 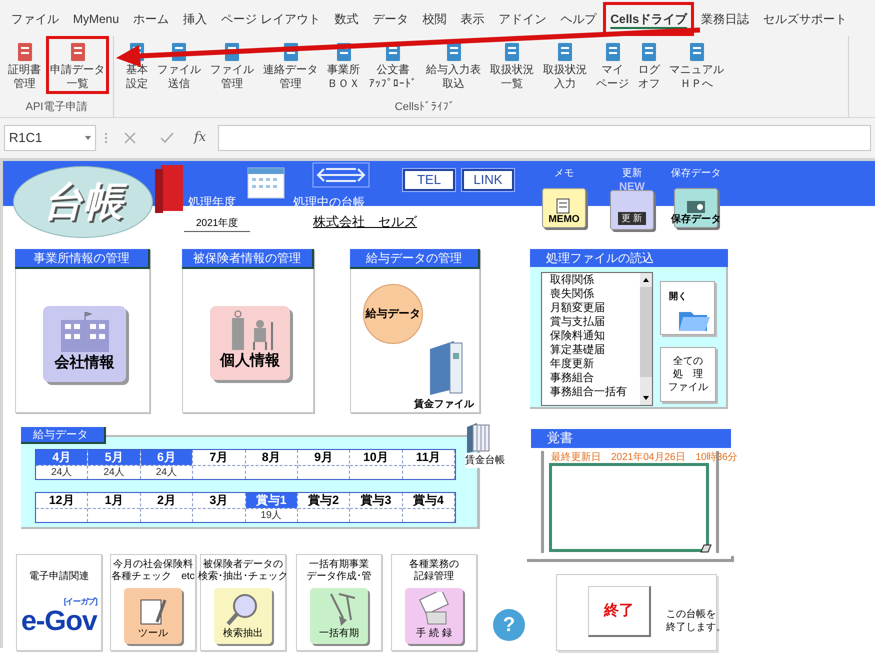 I want to click on list-item: 賞与支払届, so click(x=595, y=322).